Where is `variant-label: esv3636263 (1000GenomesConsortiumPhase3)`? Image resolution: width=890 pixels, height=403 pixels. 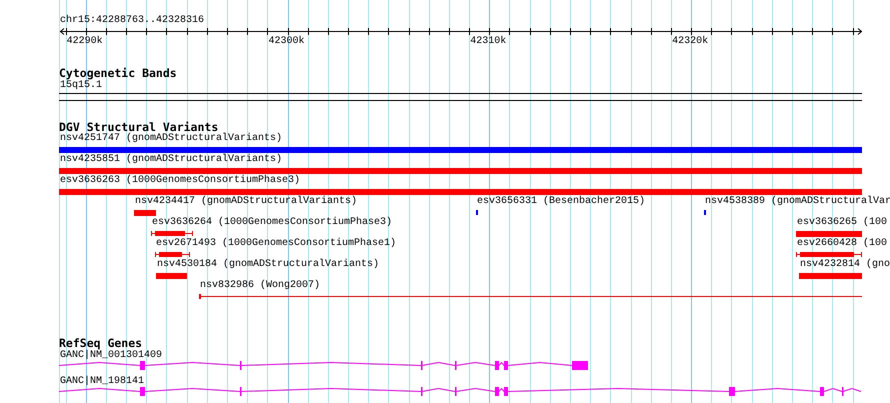
variant-label: esv3636263 (1000GenomesConsortiumPhase3) is located at coordinates (180, 180).